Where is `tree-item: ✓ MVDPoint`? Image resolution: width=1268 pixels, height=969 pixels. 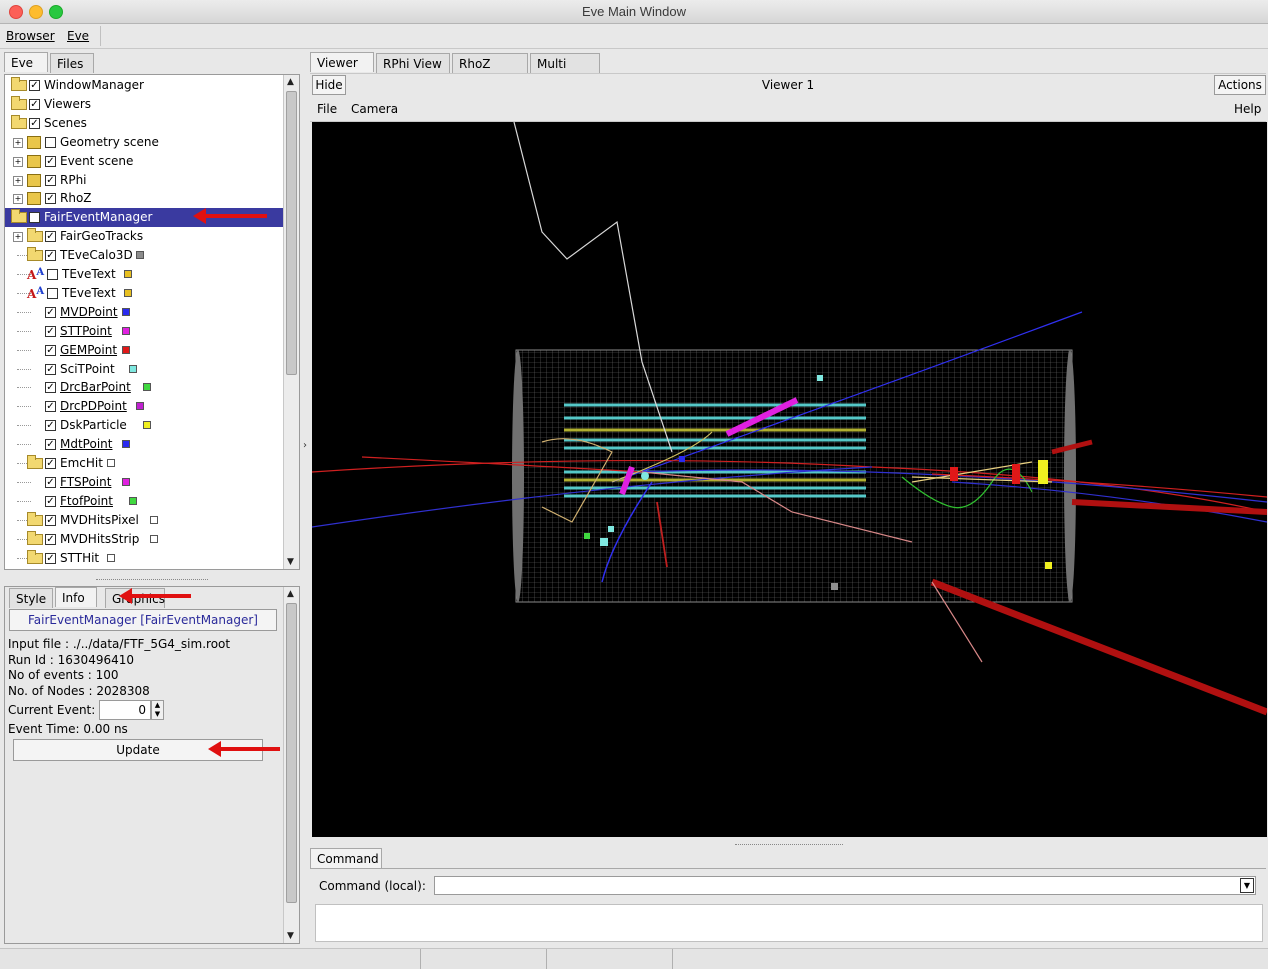
tree-item: ✓ MVDPoint is located at coordinates (144, 312).